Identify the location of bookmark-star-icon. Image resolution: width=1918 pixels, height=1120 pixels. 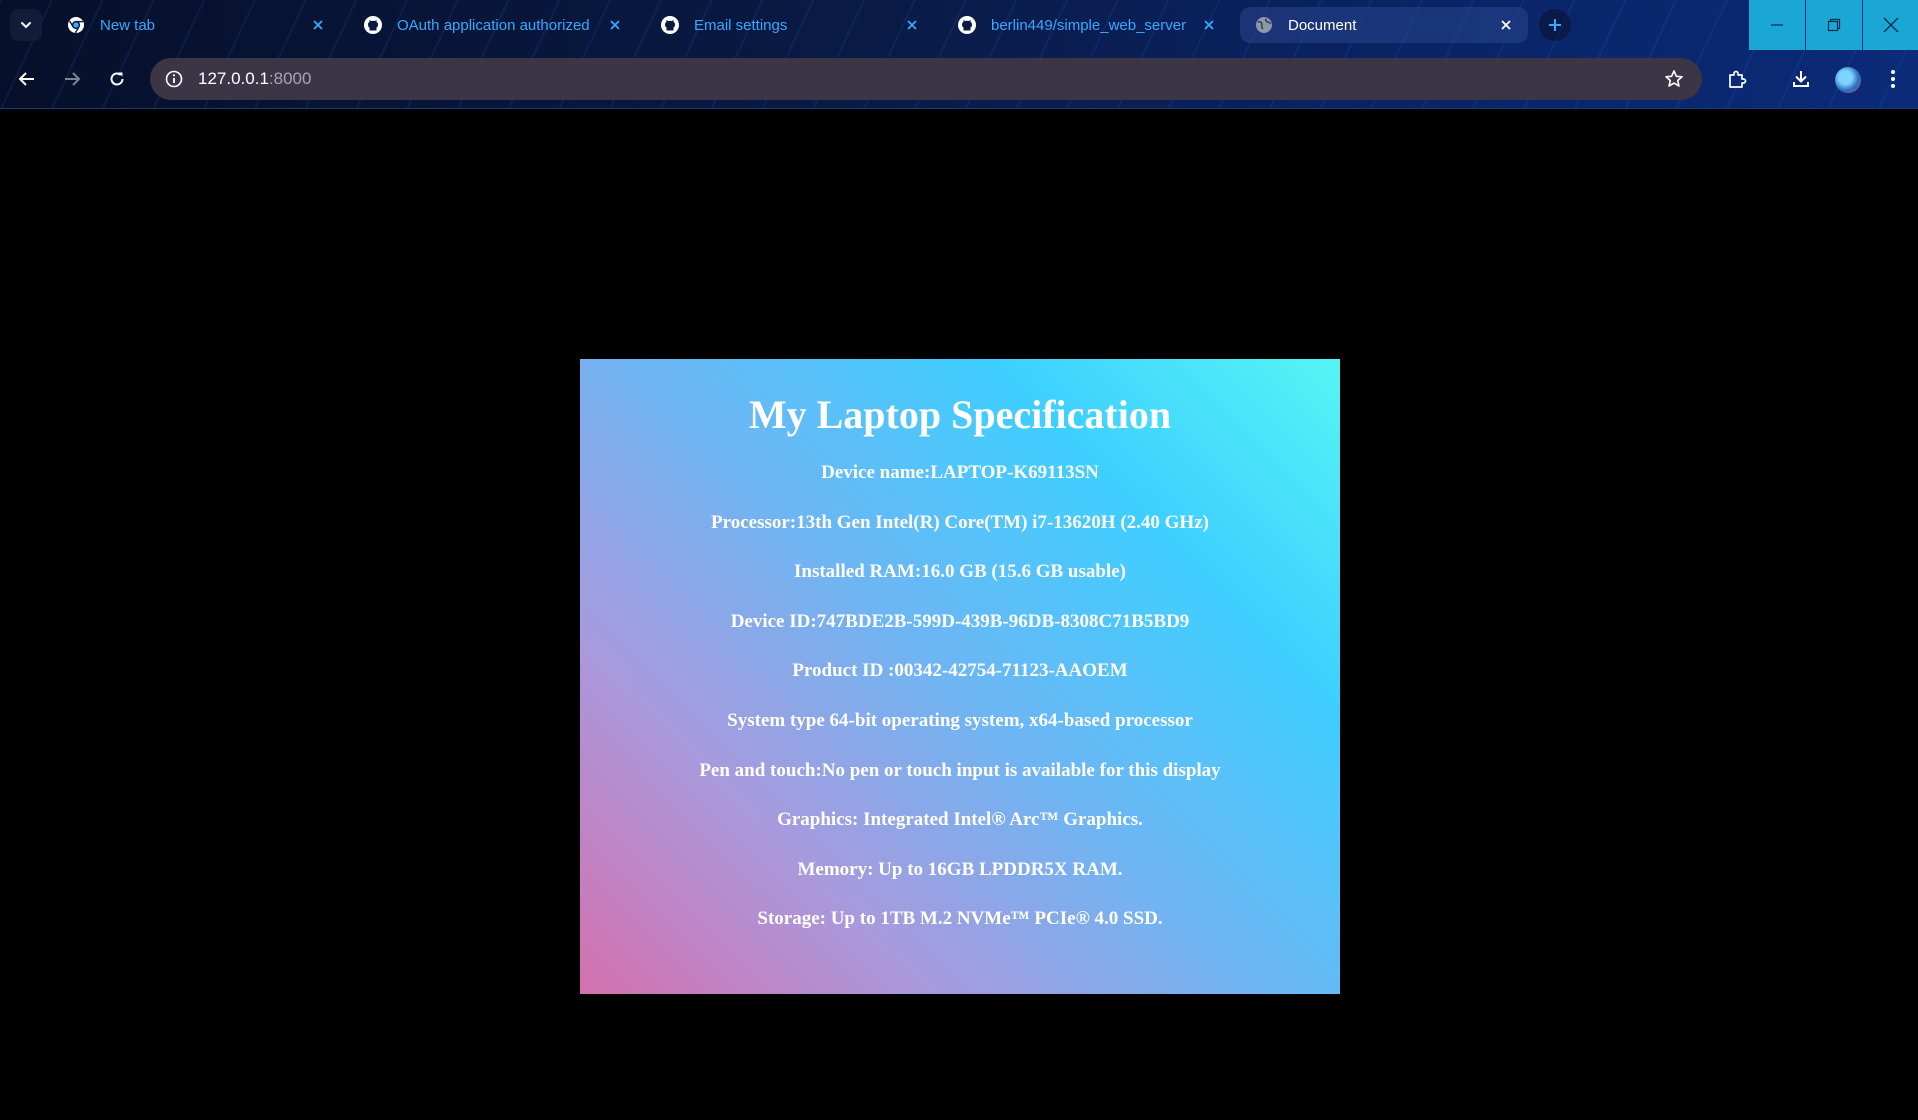
(1674, 79).